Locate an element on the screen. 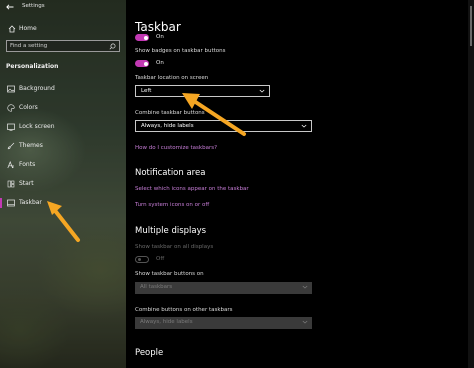 The image size is (474, 368). system-icons-link: Turn system icons on or off is located at coordinates (172, 205).